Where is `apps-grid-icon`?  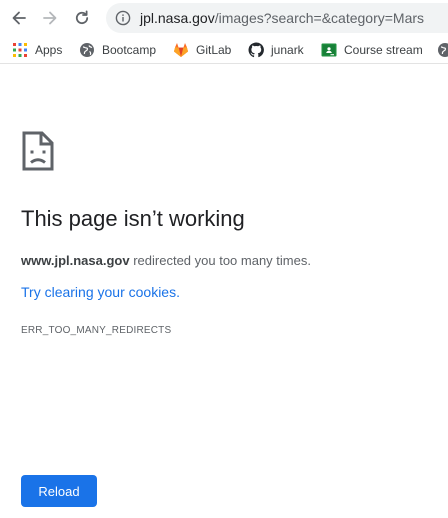 apps-grid-icon is located at coordinates (20, 50).